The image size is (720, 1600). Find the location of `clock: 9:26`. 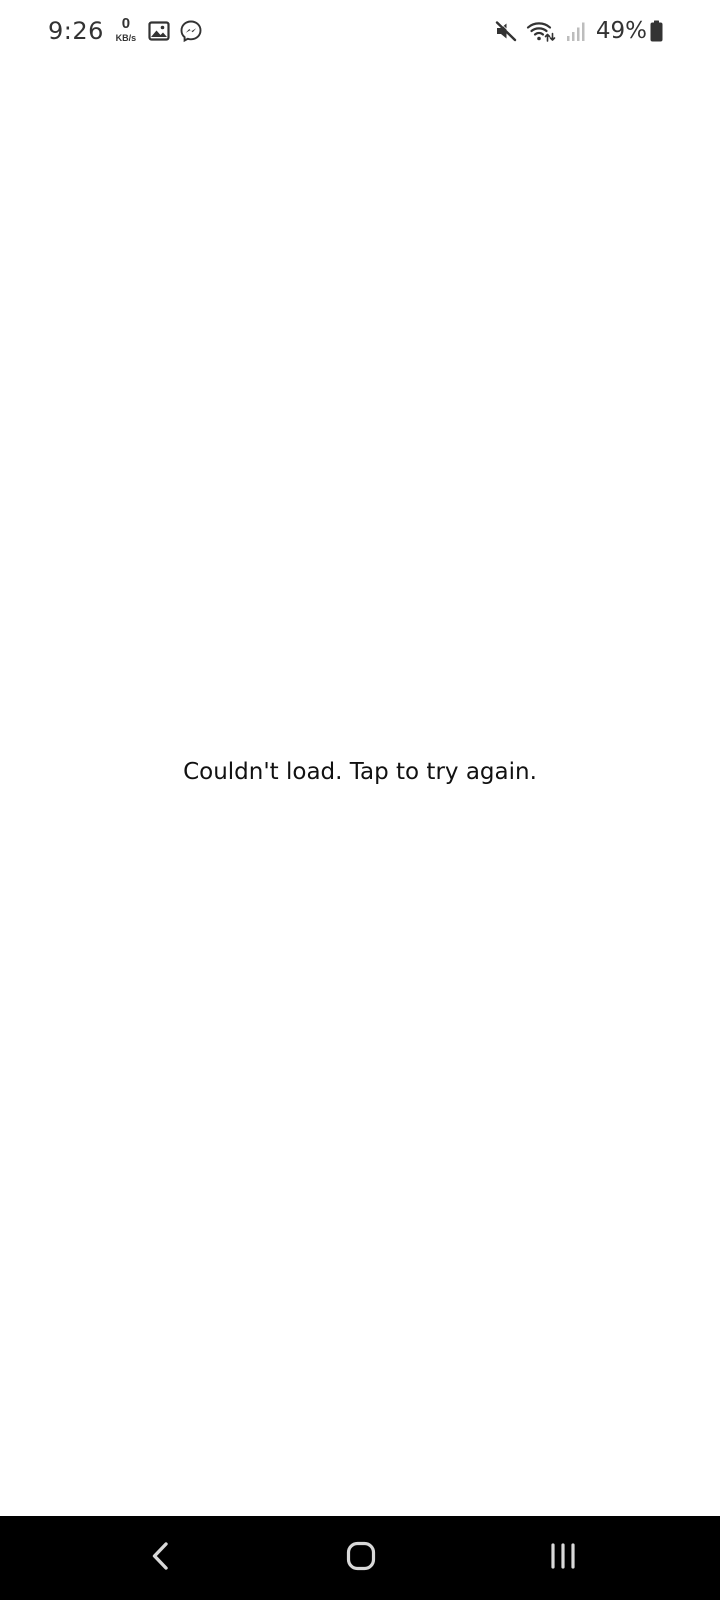

clock: 9:26 is located at coordinates (76, 31).